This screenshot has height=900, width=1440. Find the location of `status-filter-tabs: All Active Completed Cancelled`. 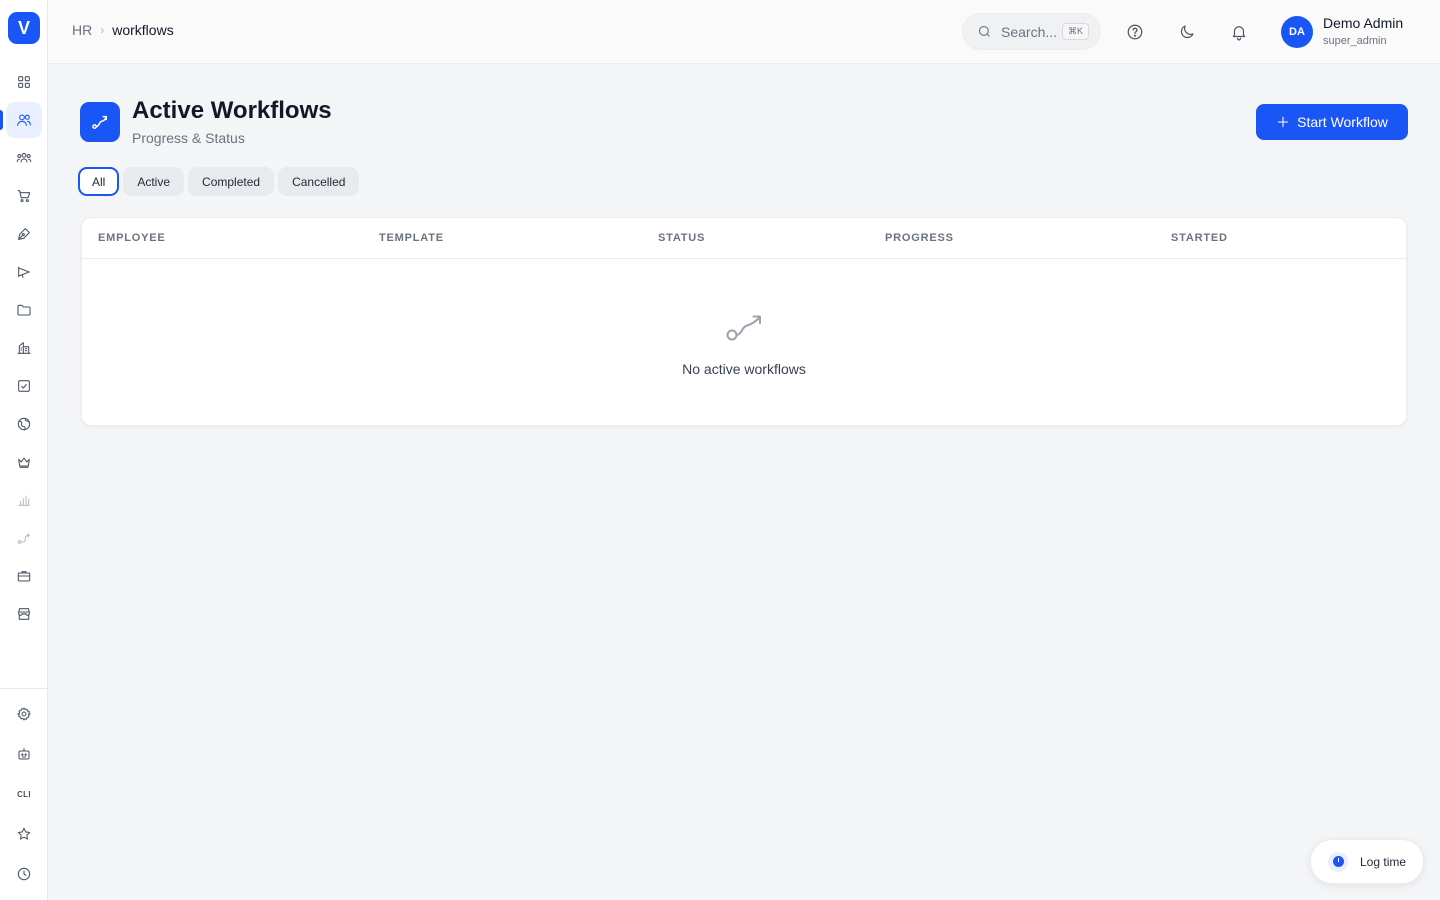

status-filter-tabs: All Active Completed Cancelled is located at coordinates (219, 181).